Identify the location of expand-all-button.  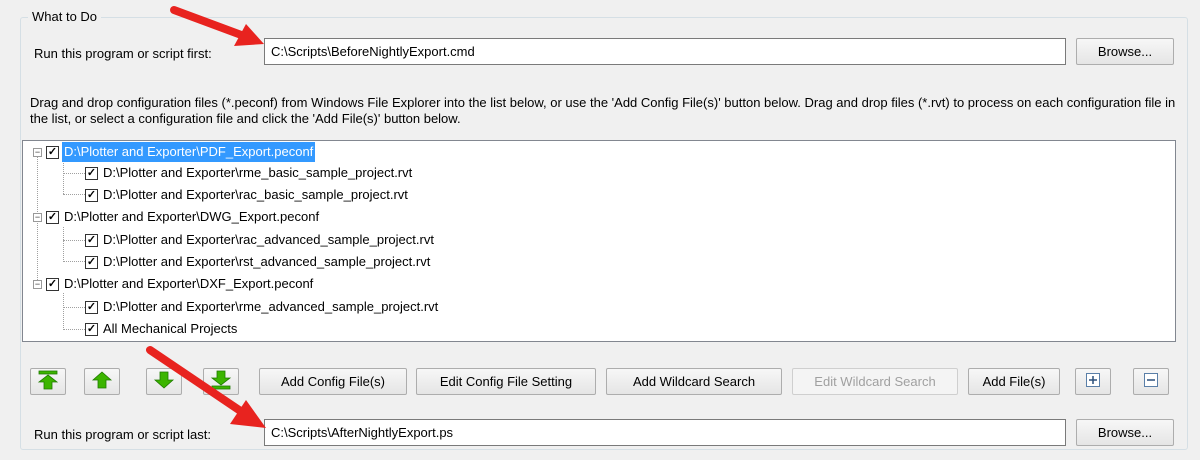
(1093, 381).